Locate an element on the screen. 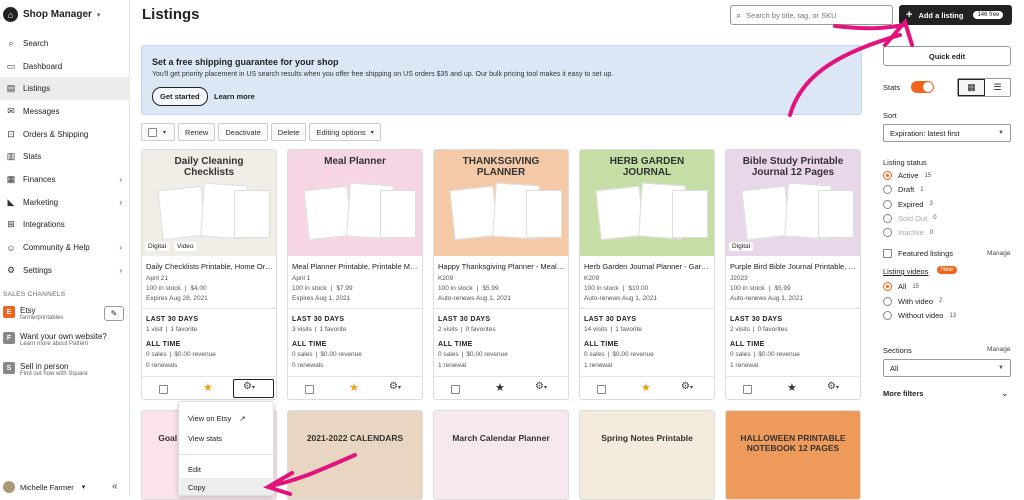 The height and width of the screenshot is (500, 1024). annotation-arrowhead is located at coordinates (870, 27).